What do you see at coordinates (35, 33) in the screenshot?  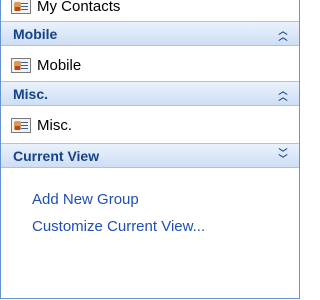 I see `section-title: Mobile` at bounding box center [35, 33].